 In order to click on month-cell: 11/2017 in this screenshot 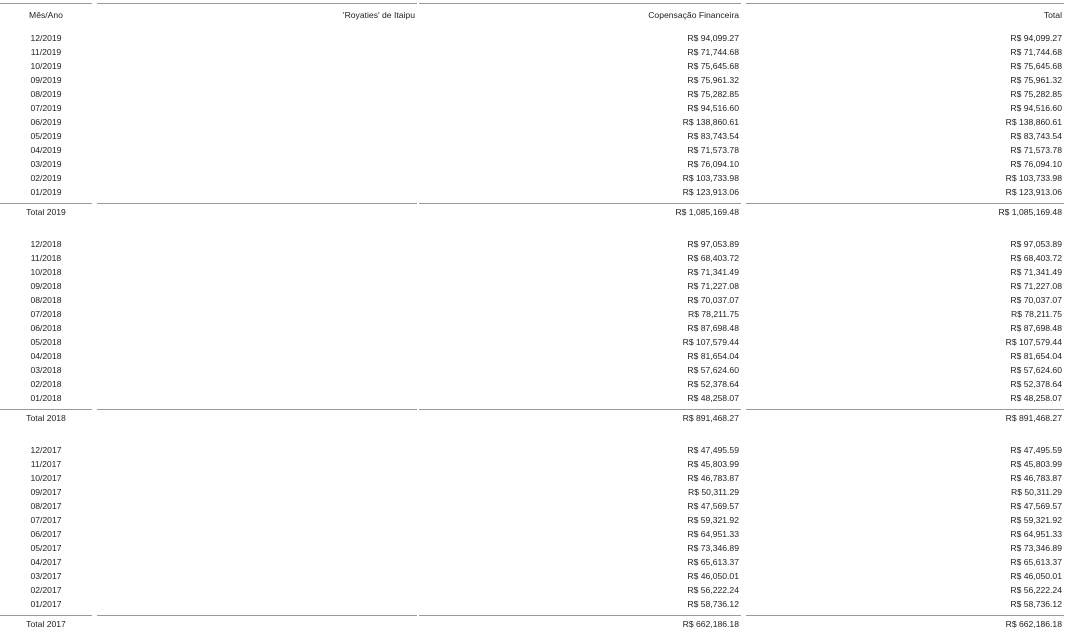, I will do `click(46, 464)`.